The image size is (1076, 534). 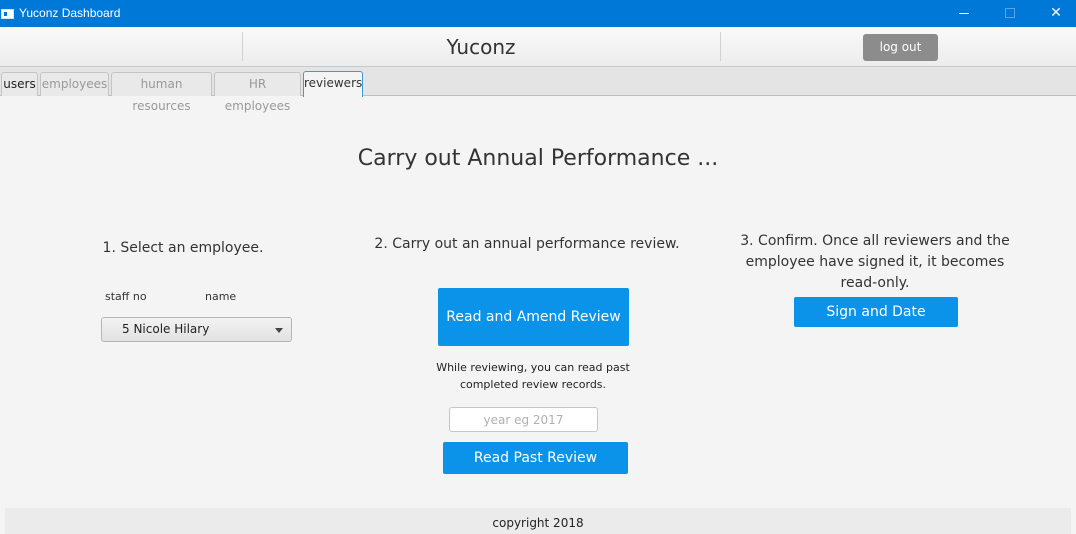 What do you see at coordinates (183, 248) in the screenshot?
I see `step1-title: 1. Select an employee.` at bounding box center [183, 248].